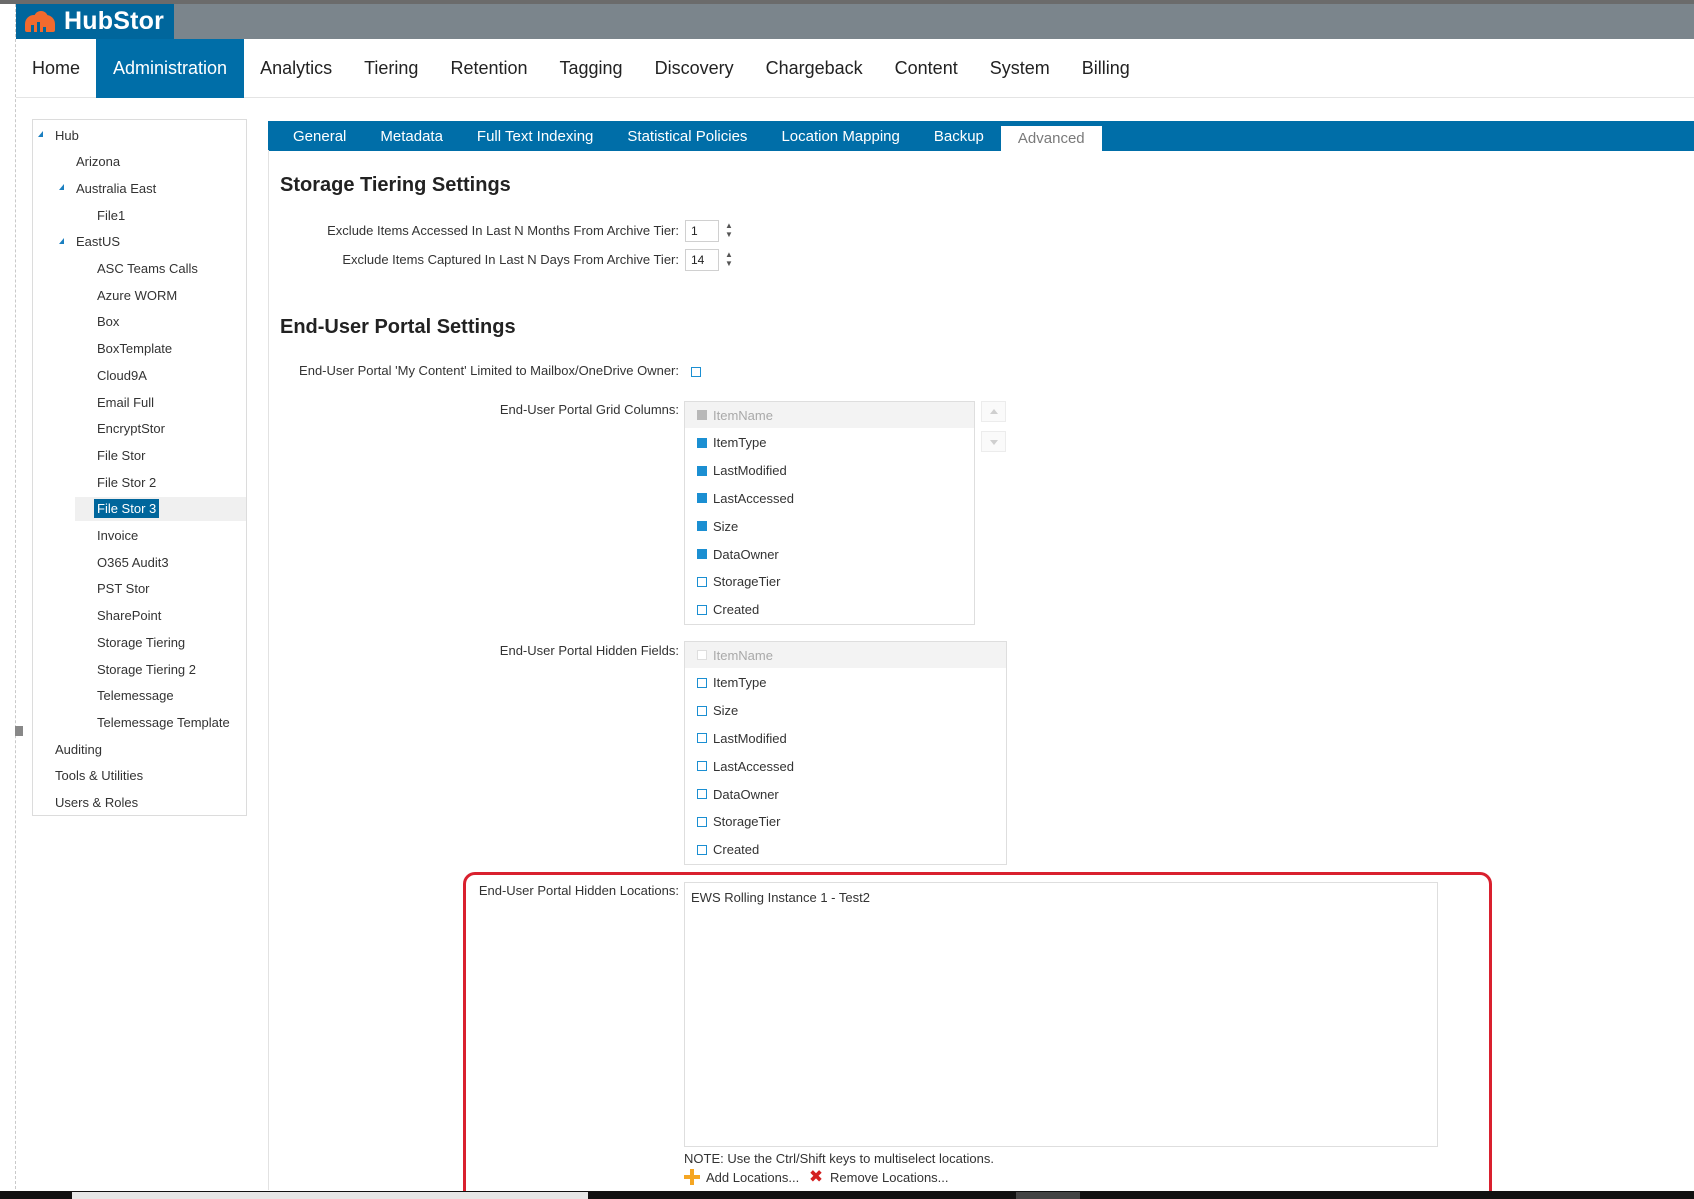 Image resolution: width=1694 pixels, height=1199 pixels. What do you see at coordinates (535, 136) in the screenshot?
I see `tab-full-text-indexing: Full Text Indexing` at bounding box center [535, 136].